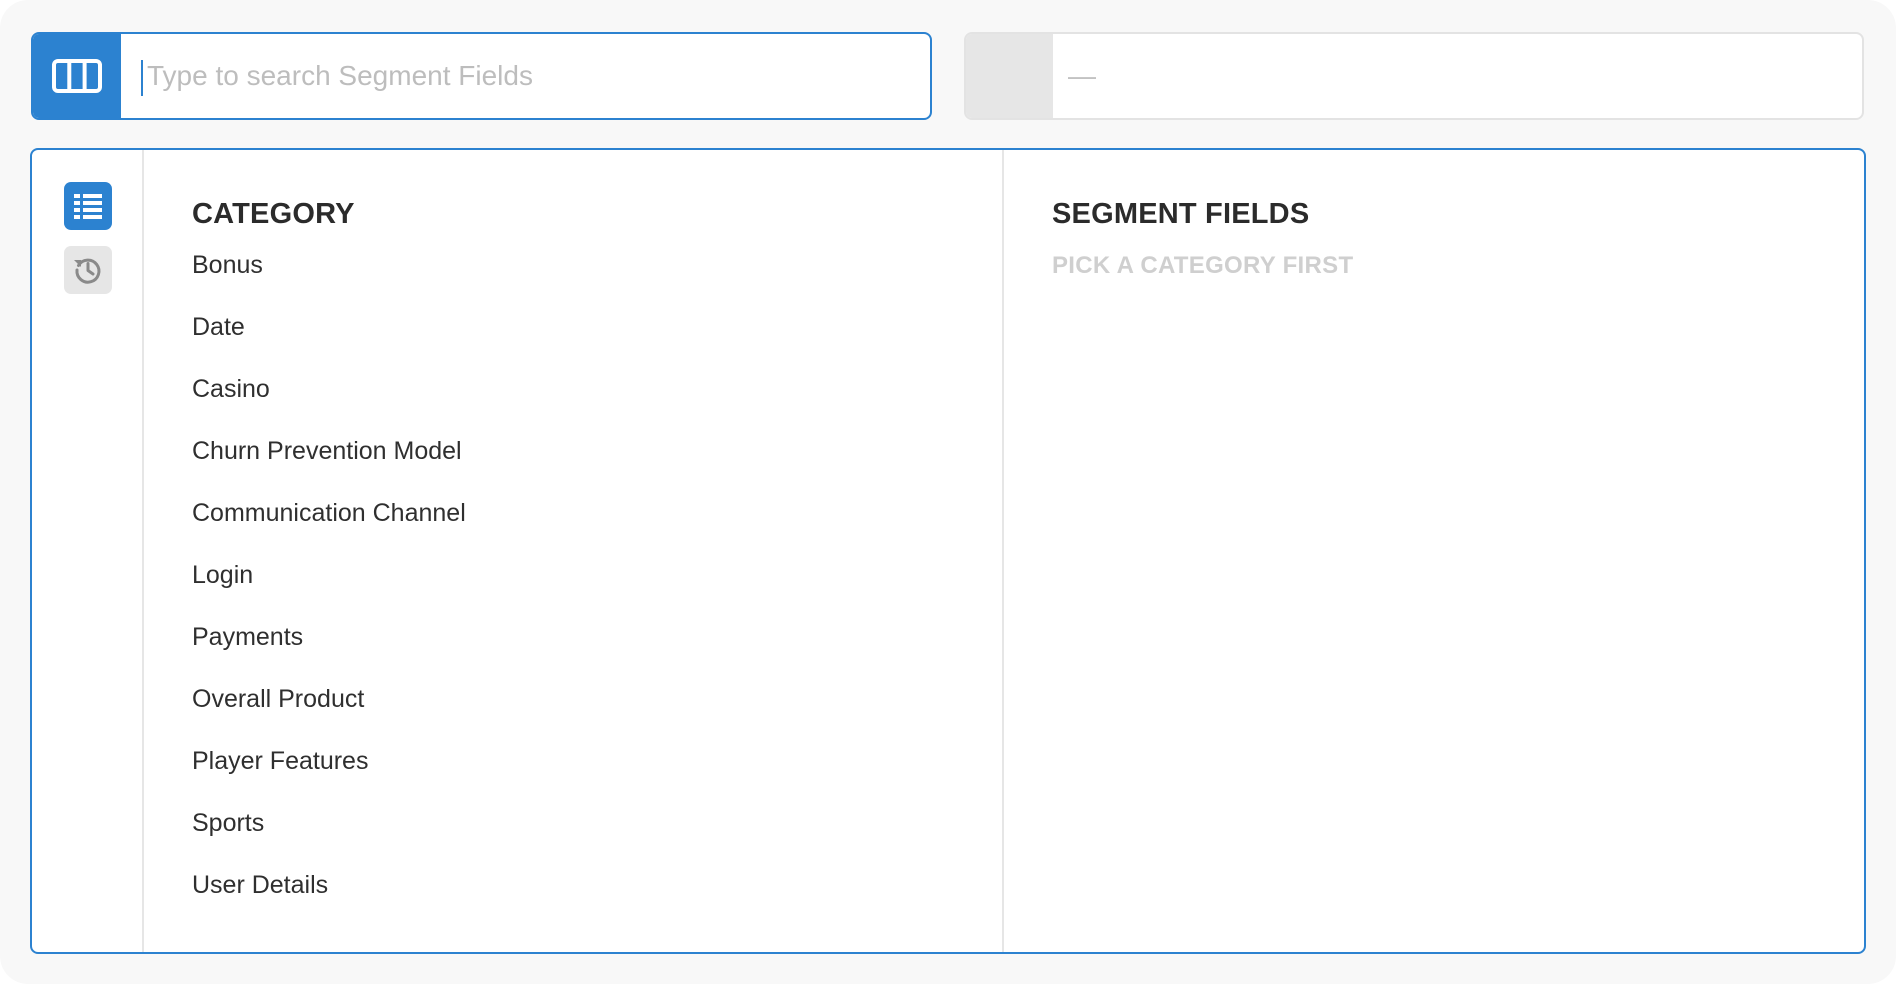  I want to click on search-box, so click(481, 76).